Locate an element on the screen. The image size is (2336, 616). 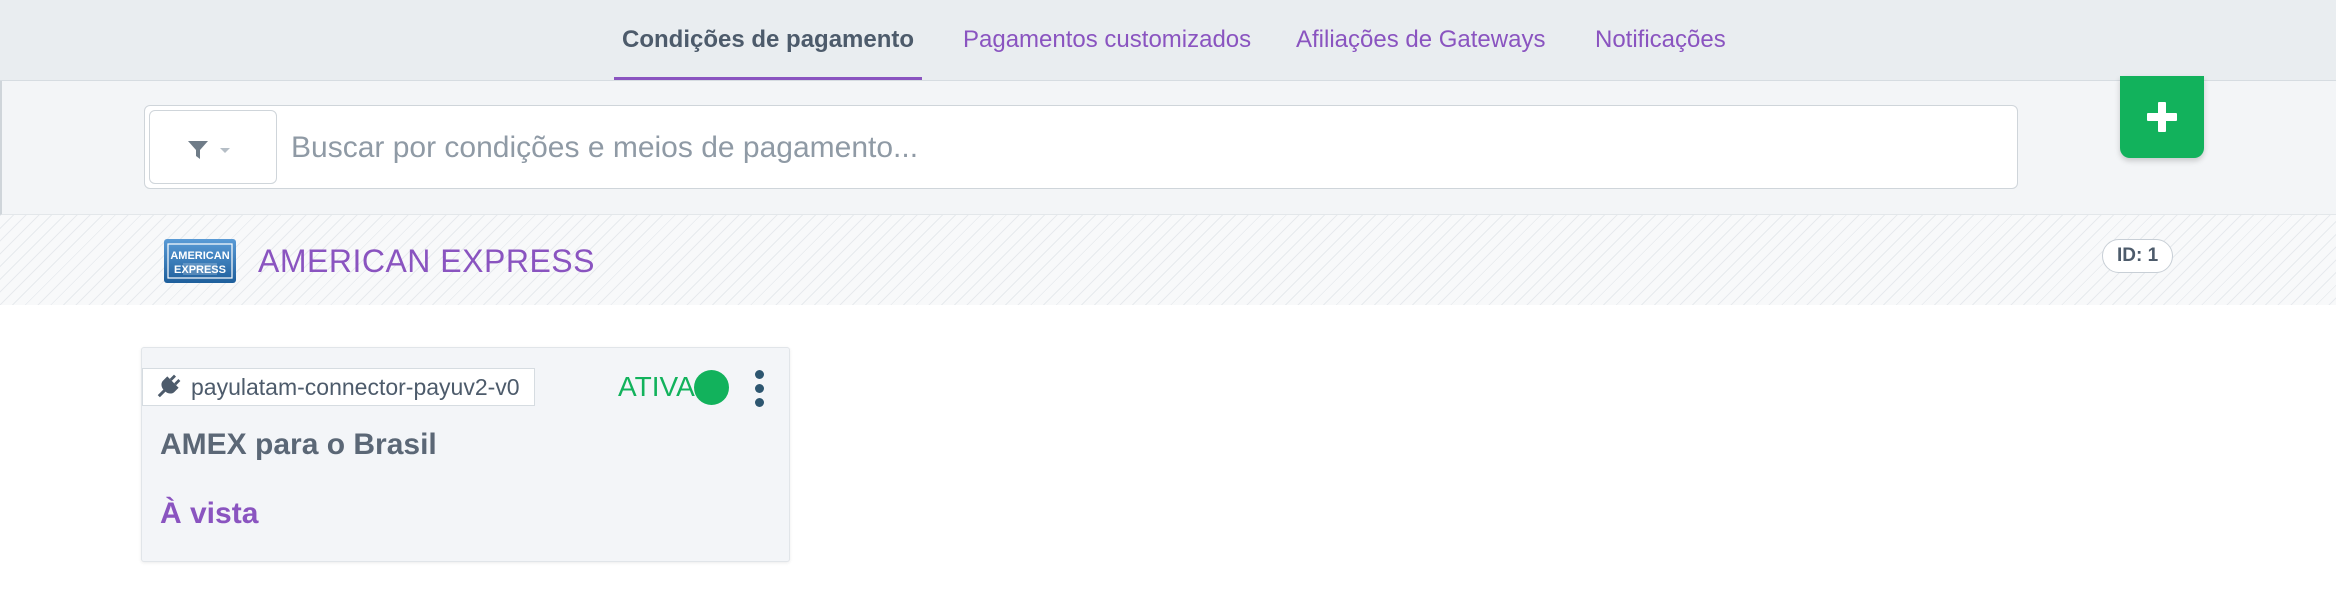
filter-icon is located at coordinates (198, 150).